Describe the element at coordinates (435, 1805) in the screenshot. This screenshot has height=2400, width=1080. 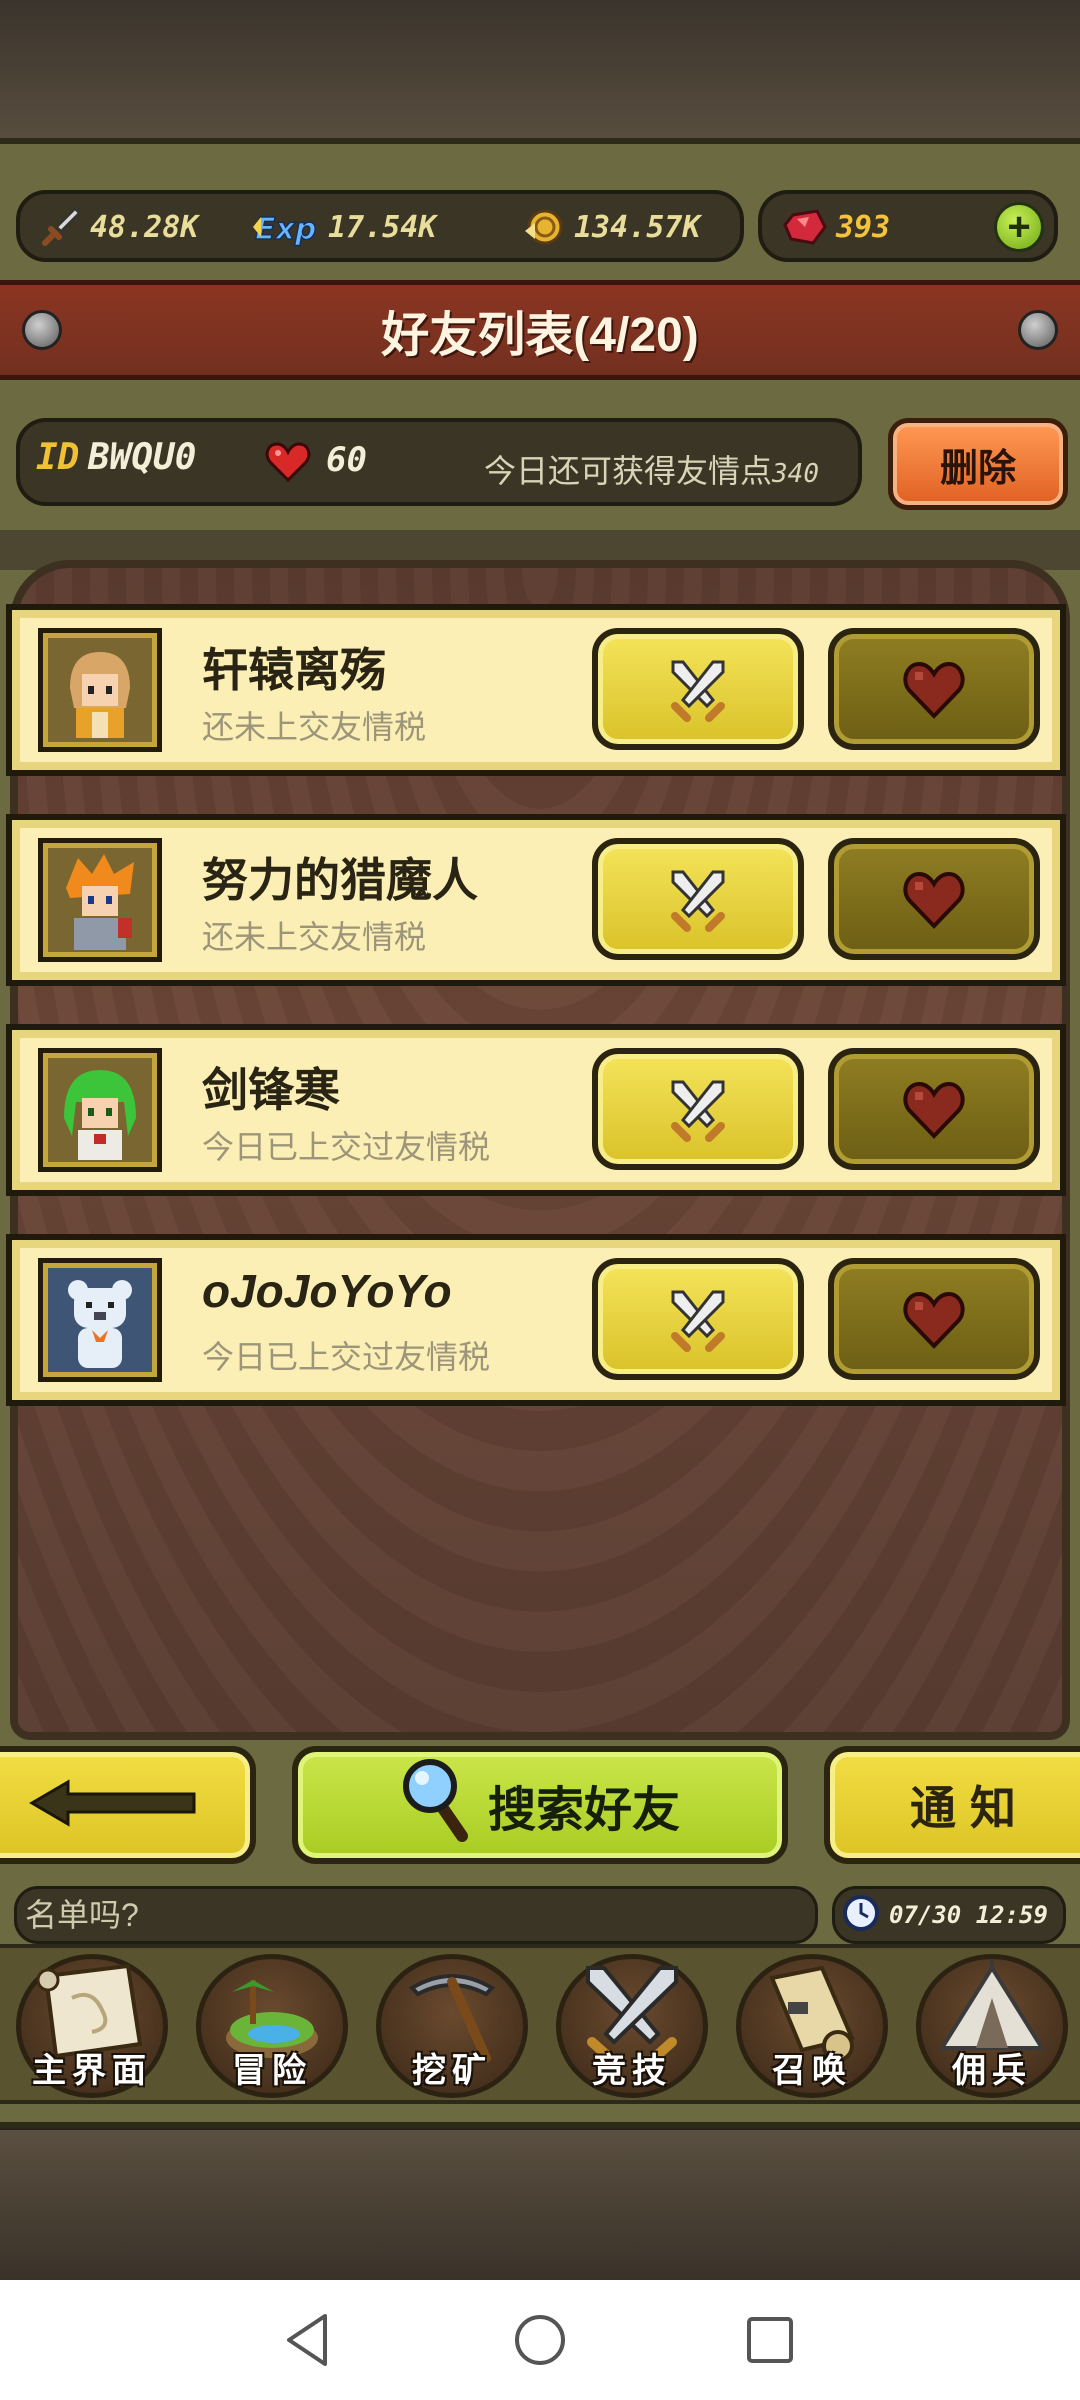
I see `magnifier-icon` at that location.